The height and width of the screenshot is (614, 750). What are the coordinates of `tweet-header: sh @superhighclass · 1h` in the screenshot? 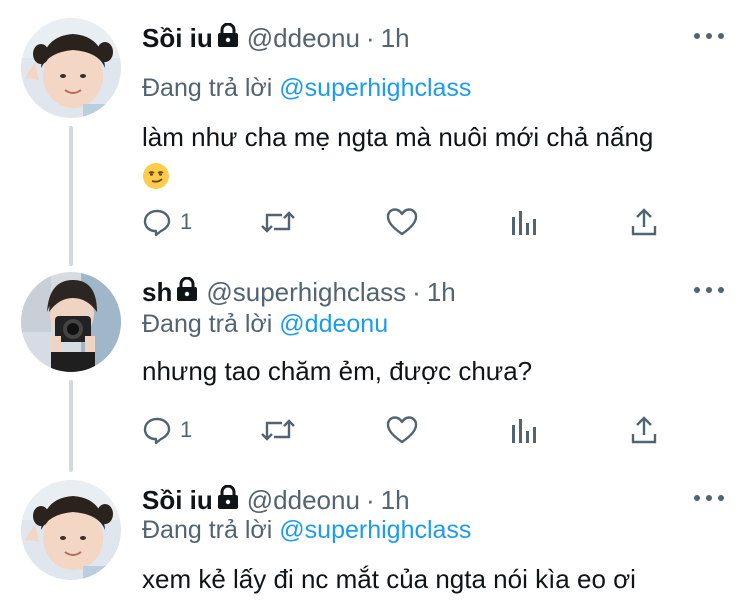 It's located at (299, 292).